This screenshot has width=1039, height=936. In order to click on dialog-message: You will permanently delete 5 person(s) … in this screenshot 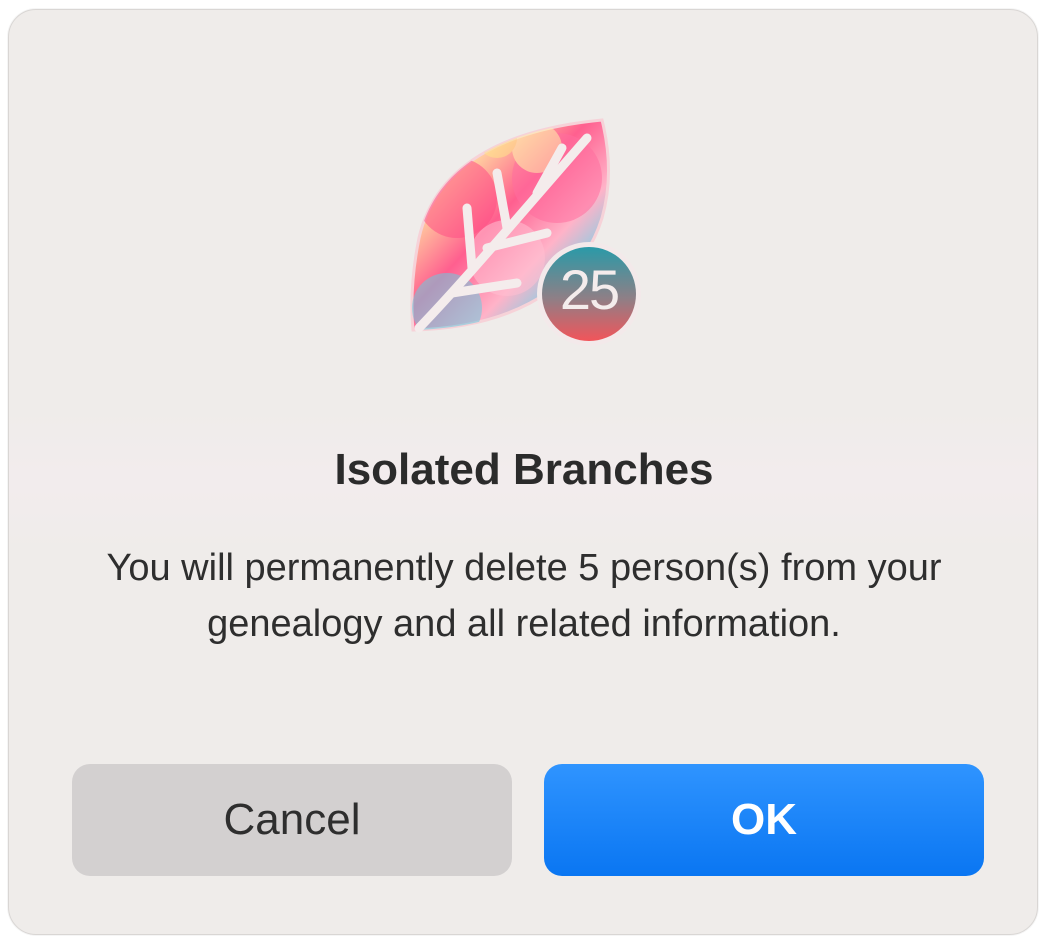, I will do `click(524, 596)`.